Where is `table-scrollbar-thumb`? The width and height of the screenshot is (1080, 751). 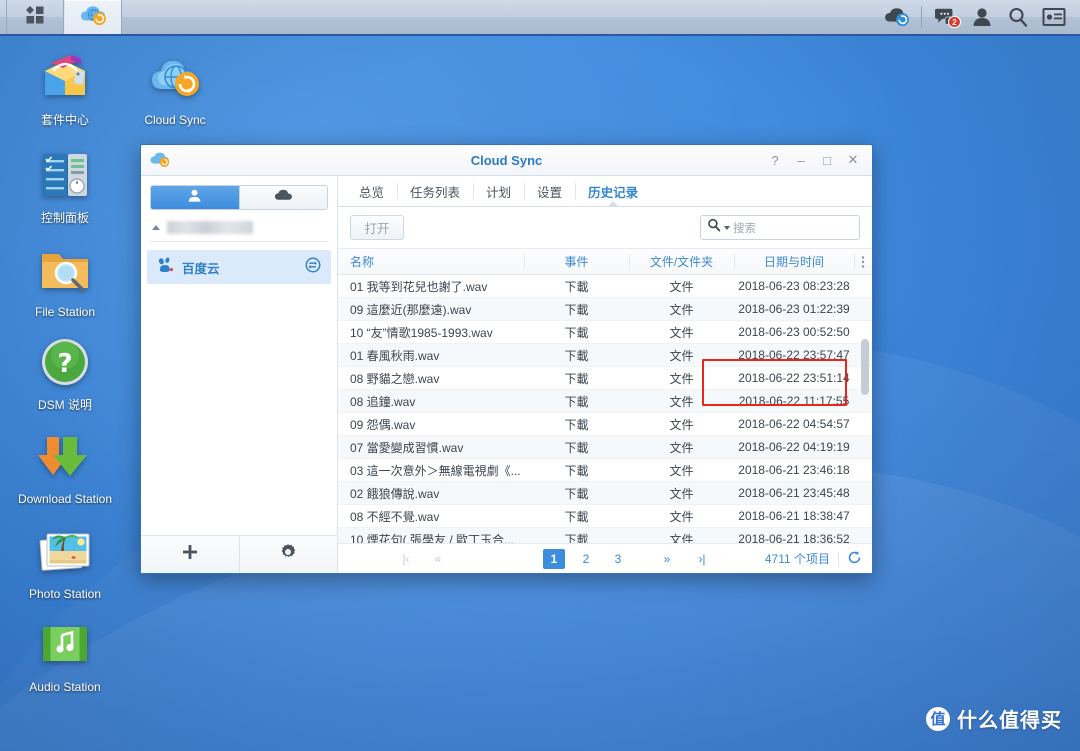 table-scrollbar-thumb is located at coordinates (865, 367).